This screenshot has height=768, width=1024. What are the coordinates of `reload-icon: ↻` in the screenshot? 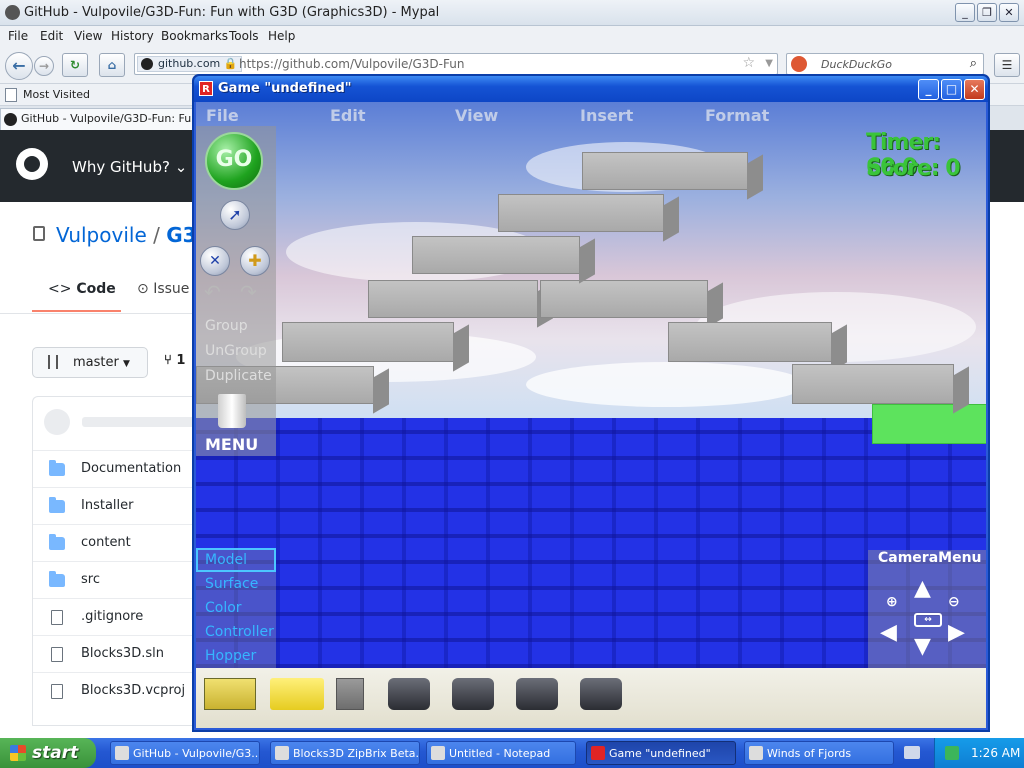 It's located at (75, 65).